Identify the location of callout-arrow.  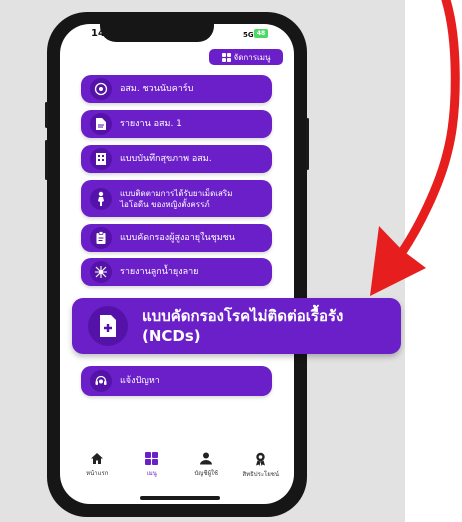
(415, 148).